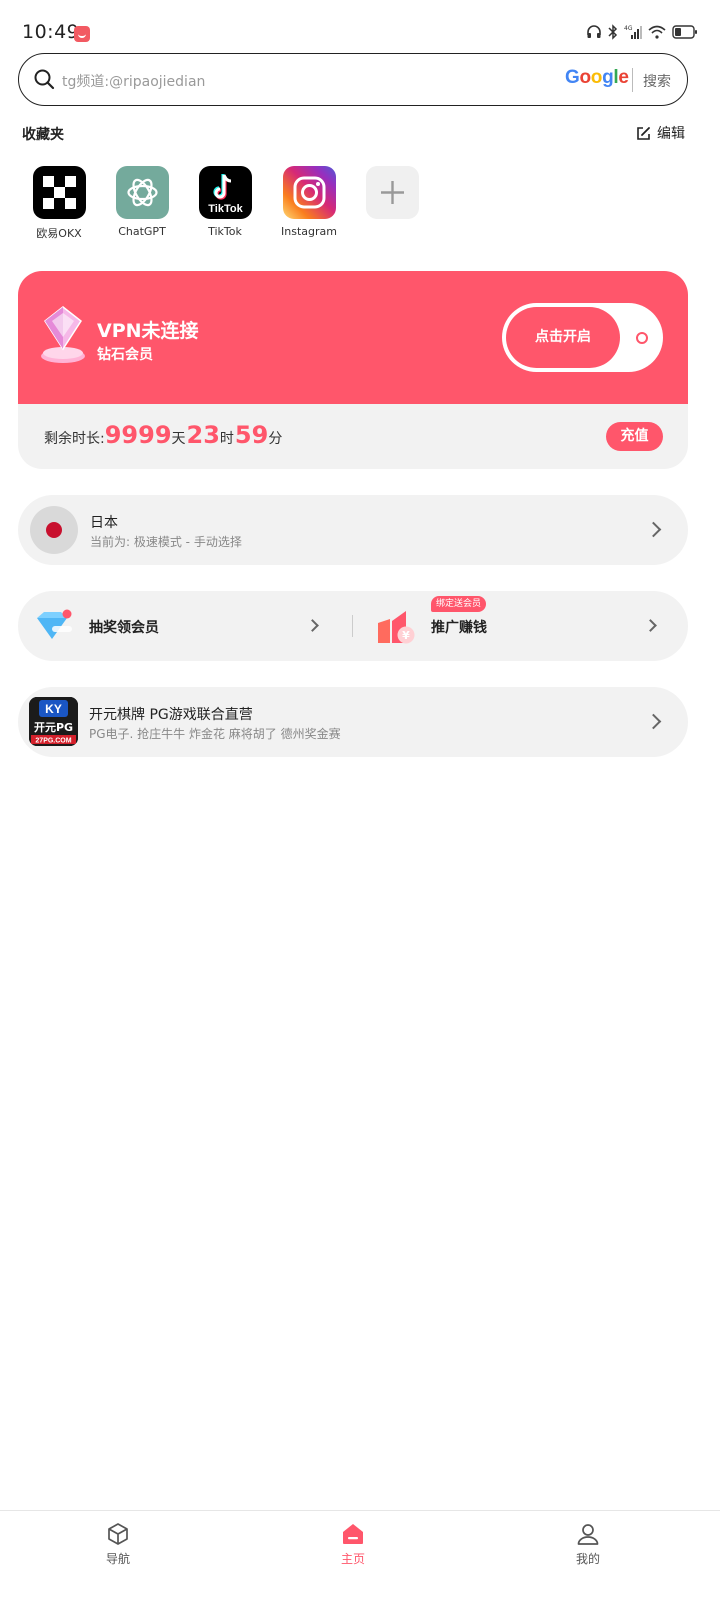 The height and width of the screenshot is (1600, 720). I want to click on edit-label: 编辑, so click(671, 134).